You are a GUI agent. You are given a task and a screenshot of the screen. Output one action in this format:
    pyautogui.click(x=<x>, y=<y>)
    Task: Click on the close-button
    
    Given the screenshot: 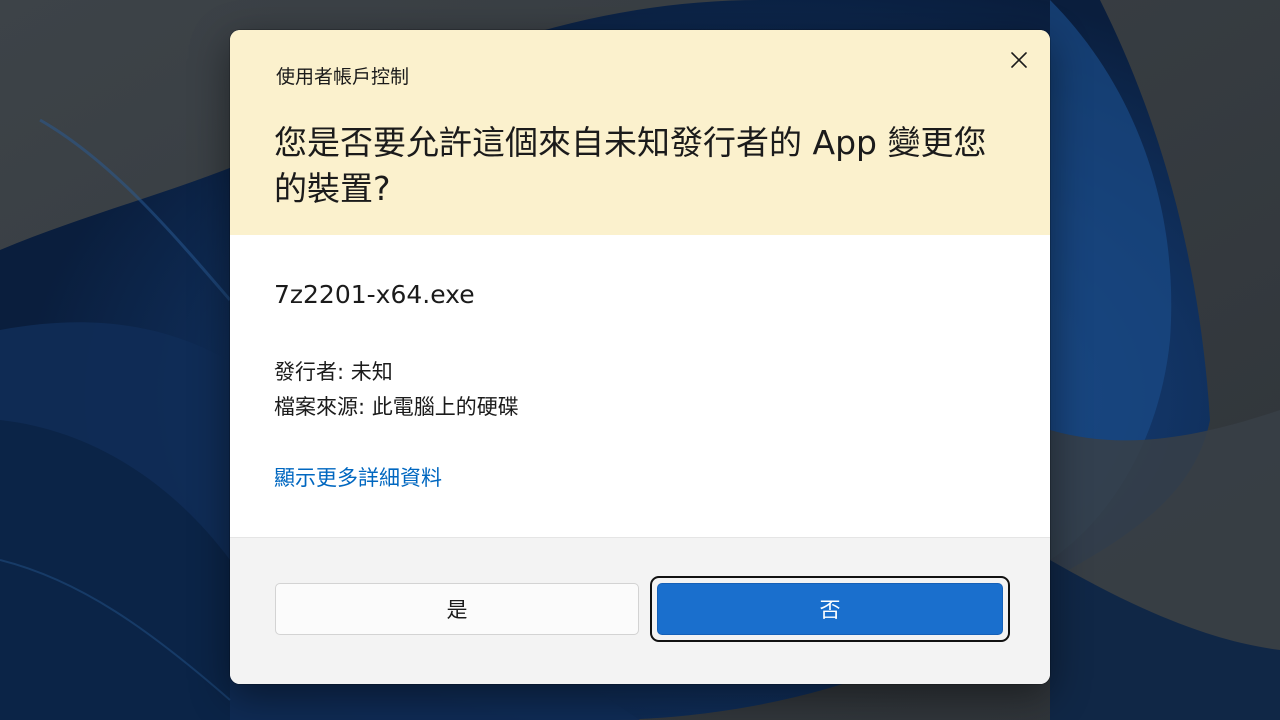 What is the action you would take?
    pyautogui.click(x=1019, y=60)
    